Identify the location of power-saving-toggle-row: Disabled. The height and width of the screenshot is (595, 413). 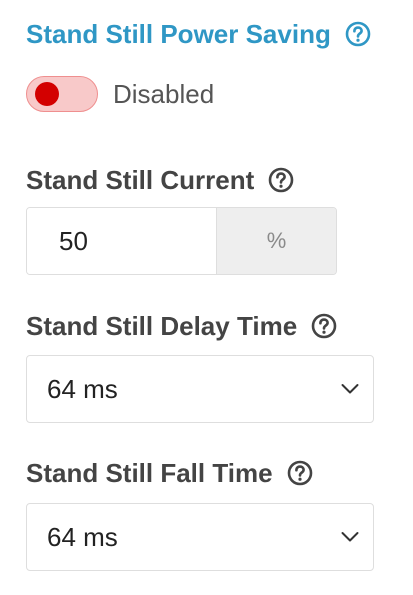
(120, 94).